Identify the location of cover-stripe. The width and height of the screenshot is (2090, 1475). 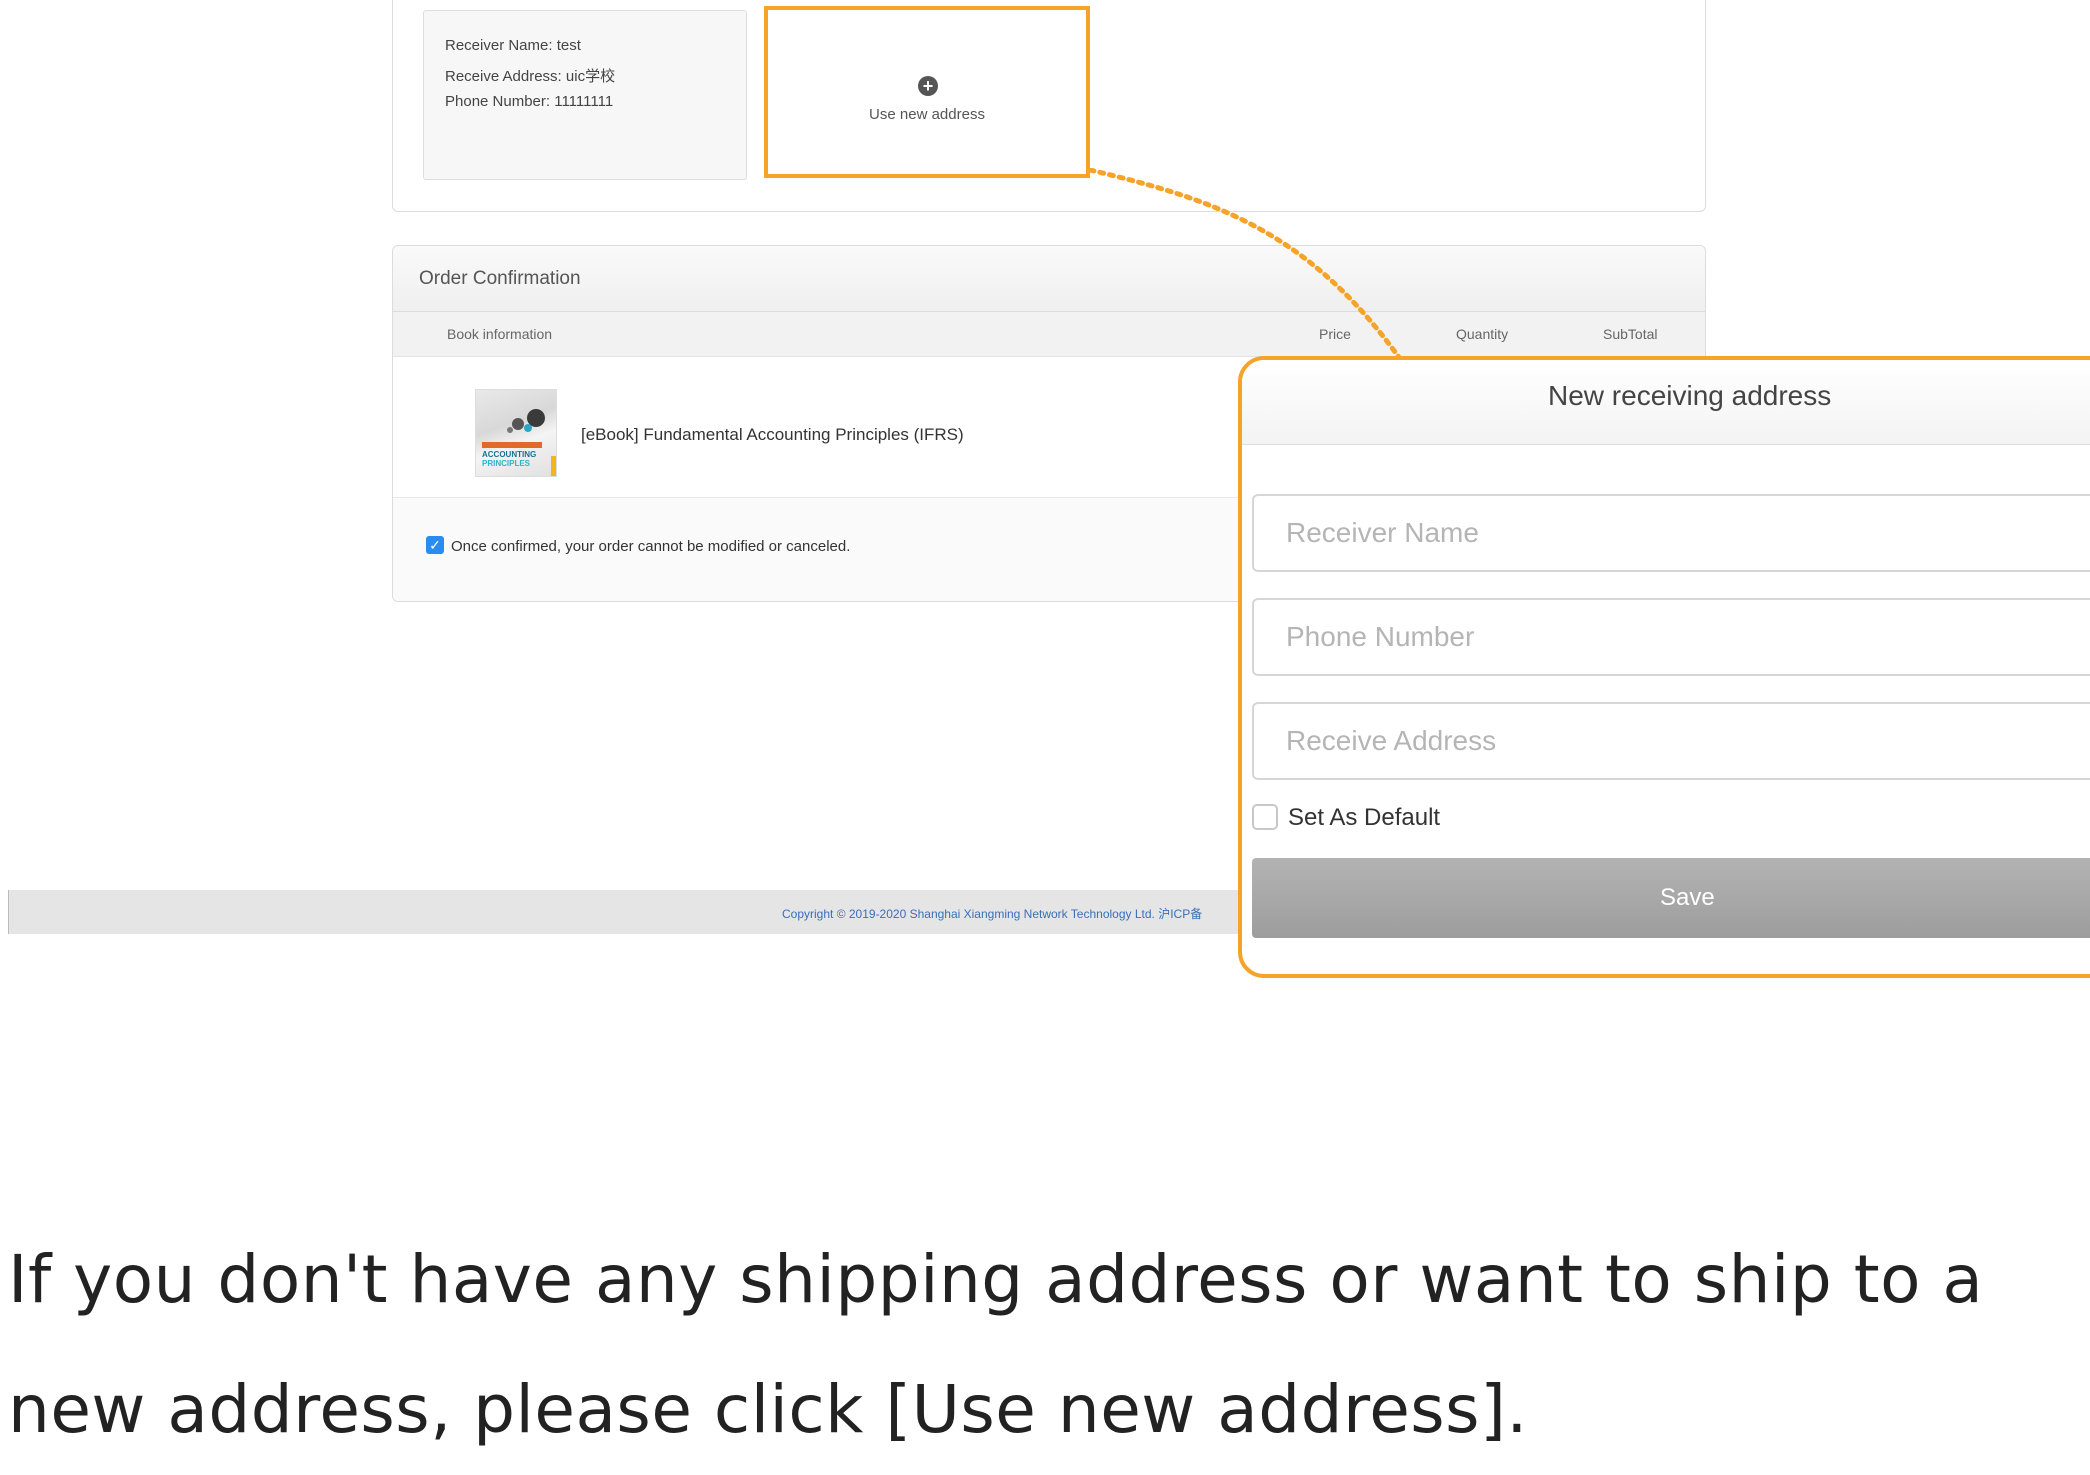
(553, 466).